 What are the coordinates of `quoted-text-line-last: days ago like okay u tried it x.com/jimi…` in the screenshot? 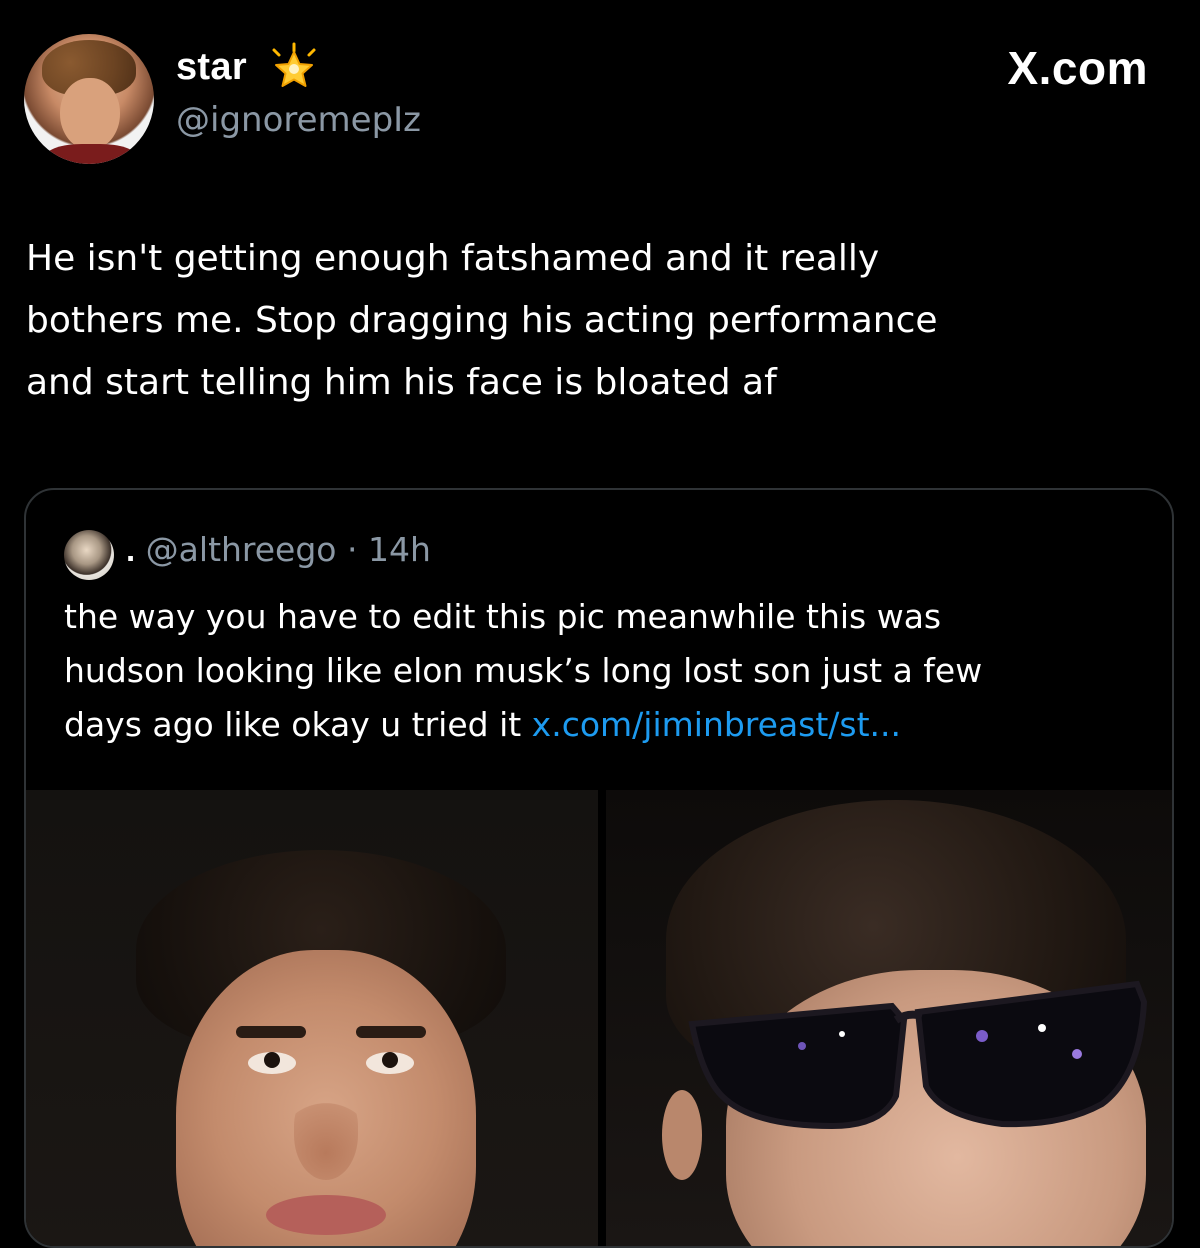 It's located at (609, 725).